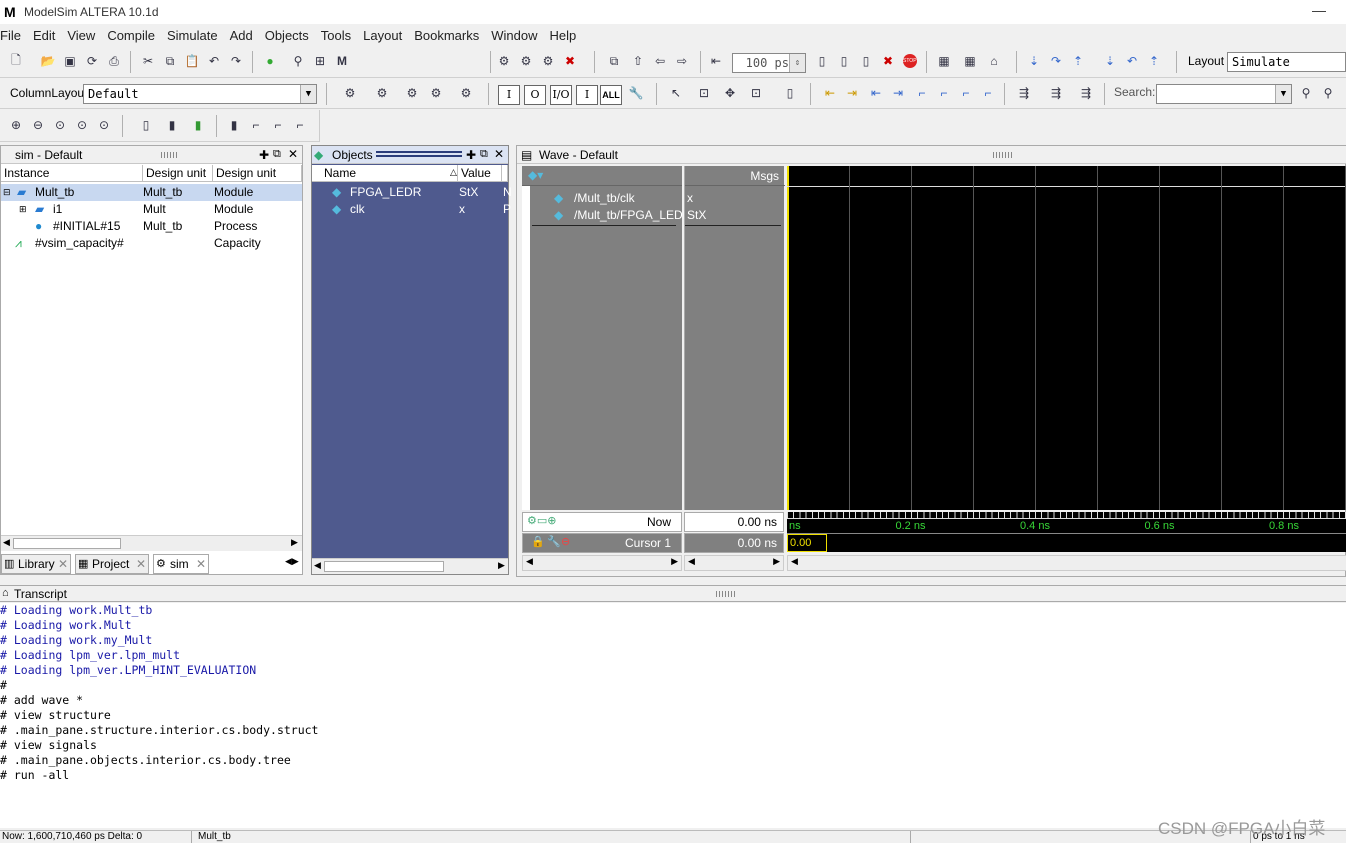  What do you see at coordinates (602, 543) in the screenshot?
I see `cursor-row-label: 🔒 🔧 ⊖ Cursor 1` at bounding box center [602, 543].